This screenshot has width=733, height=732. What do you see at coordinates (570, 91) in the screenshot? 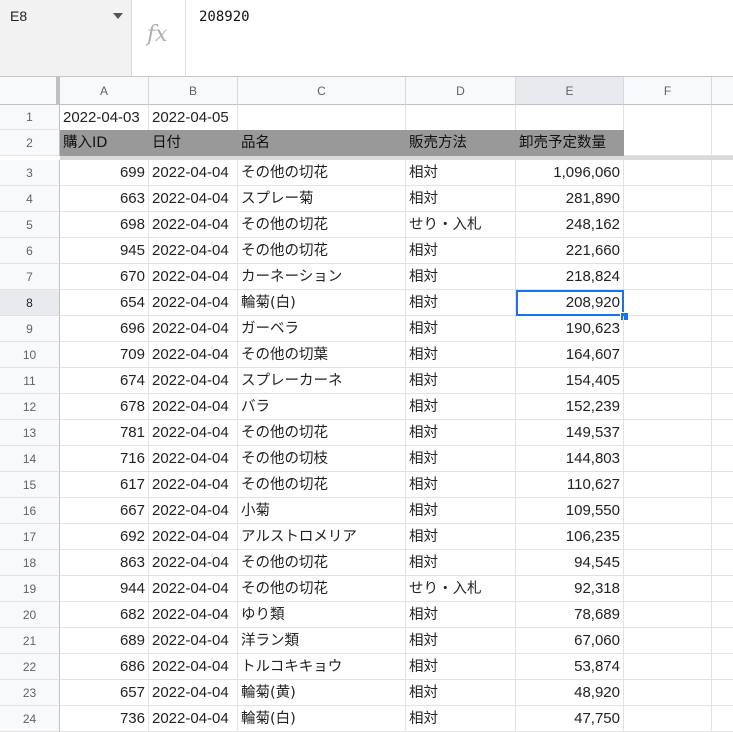
I see `column-header-e: E` at bounding box center [570, 91].